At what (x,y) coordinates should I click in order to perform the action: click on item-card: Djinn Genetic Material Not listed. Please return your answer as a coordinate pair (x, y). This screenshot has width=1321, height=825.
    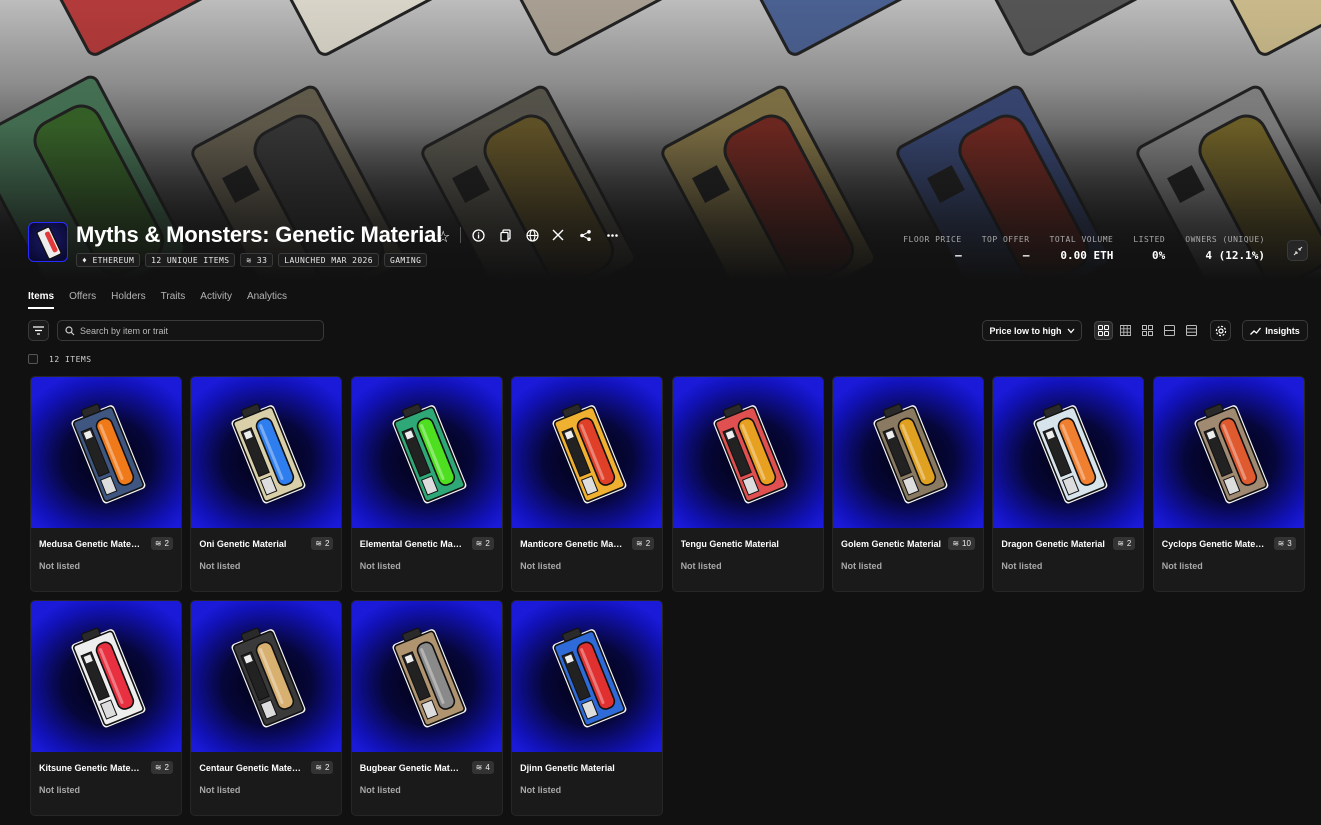
    Looking at the image, I should click on (587, 708).